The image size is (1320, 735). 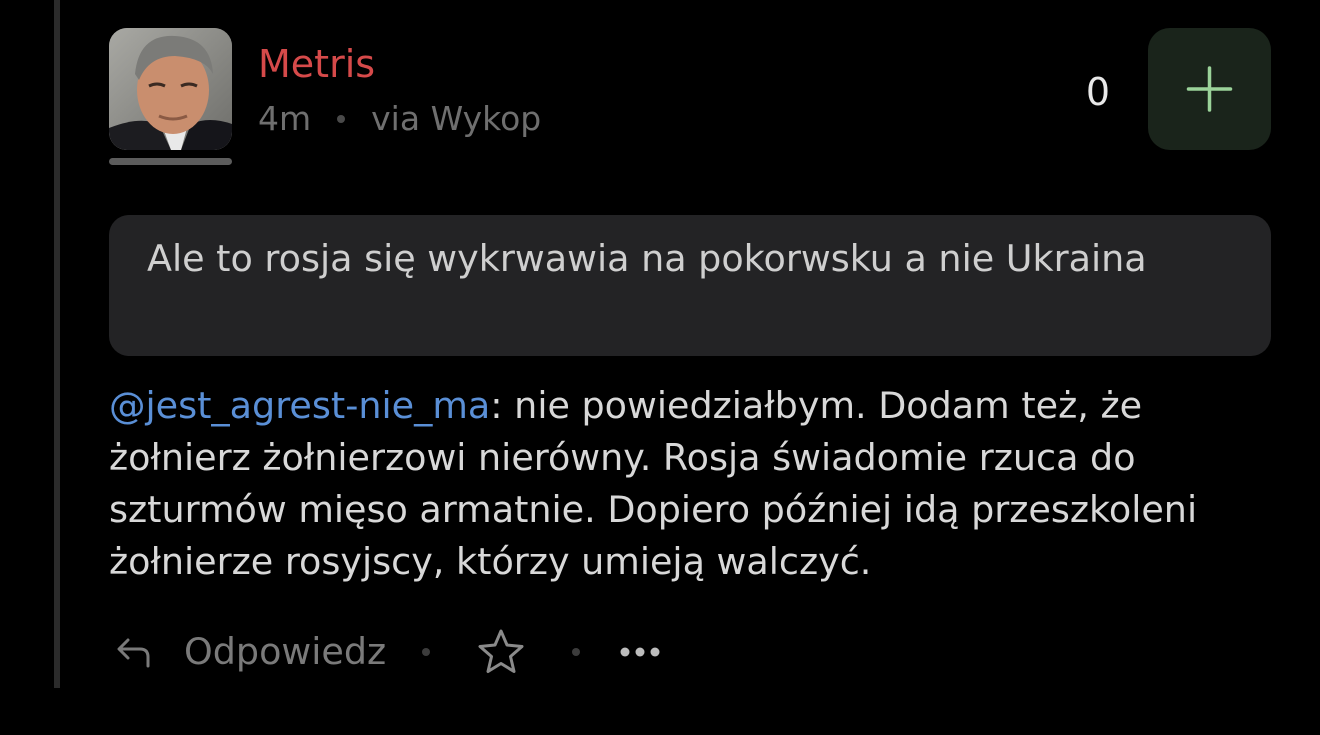 What do you see at coordinates (640, 652) in the screenshot?
I see `more-dots-icon` at bounding box center [640, 652].